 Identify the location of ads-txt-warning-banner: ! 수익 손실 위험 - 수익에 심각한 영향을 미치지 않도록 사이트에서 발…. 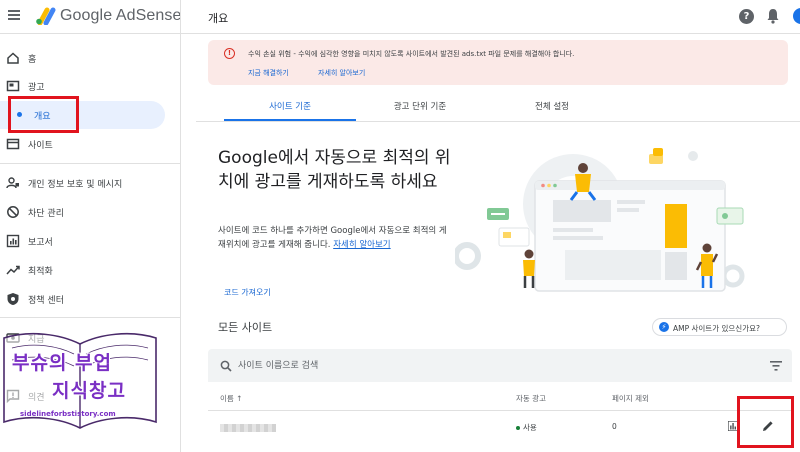
(498, 62).